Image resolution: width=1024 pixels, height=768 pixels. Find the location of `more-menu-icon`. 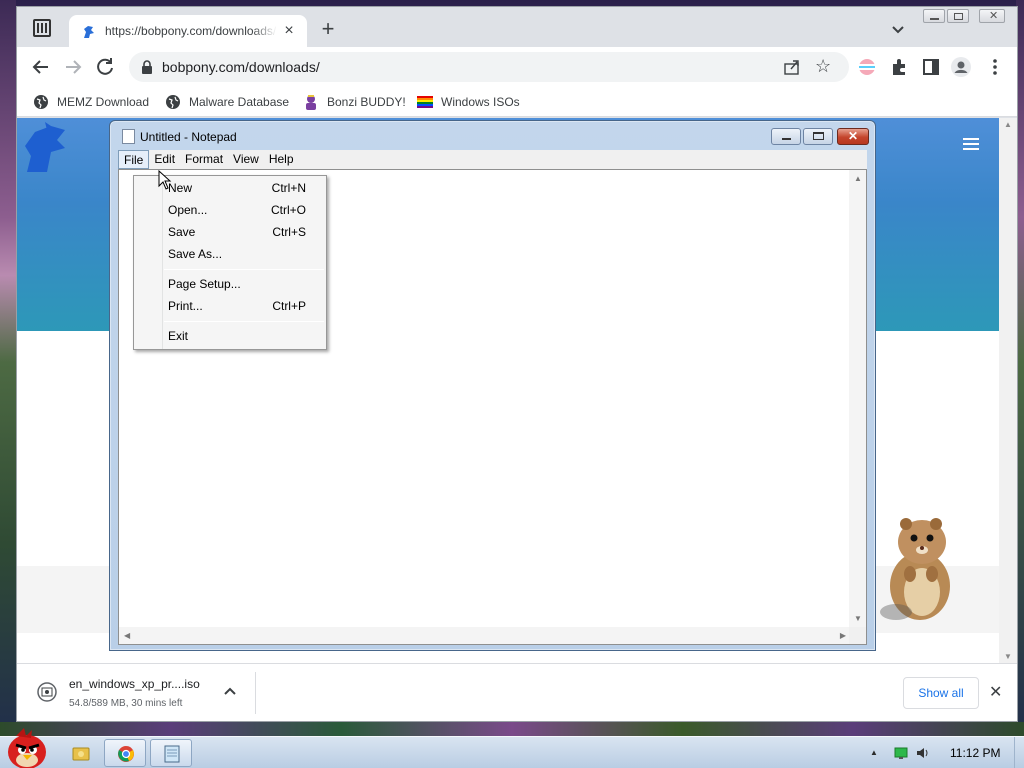

more-menu-icon is located at coordinates (995, 67).